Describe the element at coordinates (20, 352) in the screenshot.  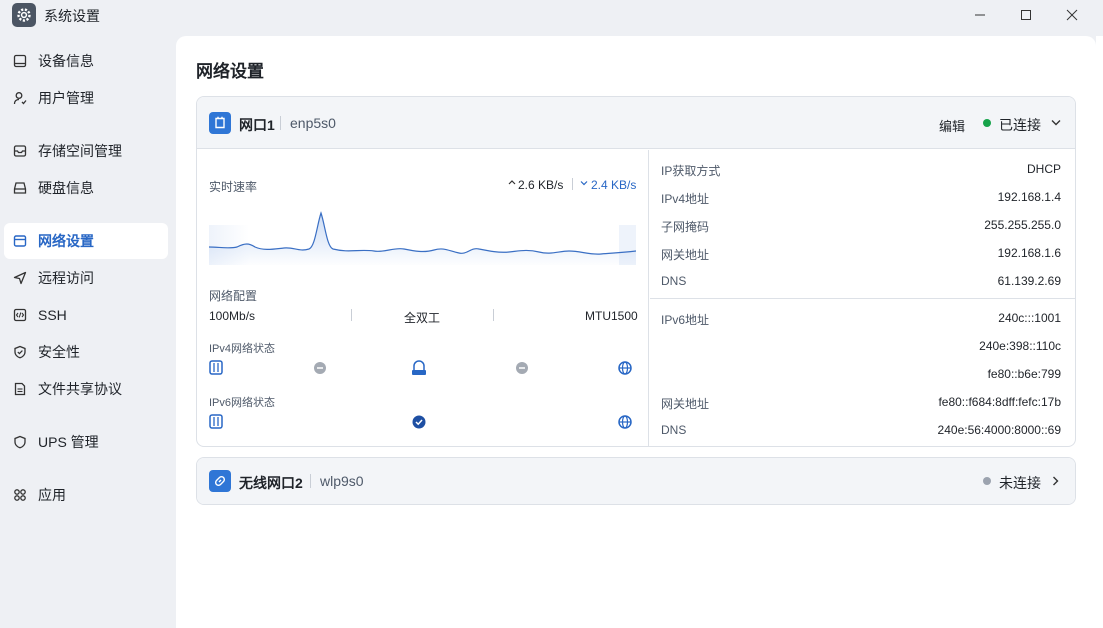
I see `shield-icon` at that location.